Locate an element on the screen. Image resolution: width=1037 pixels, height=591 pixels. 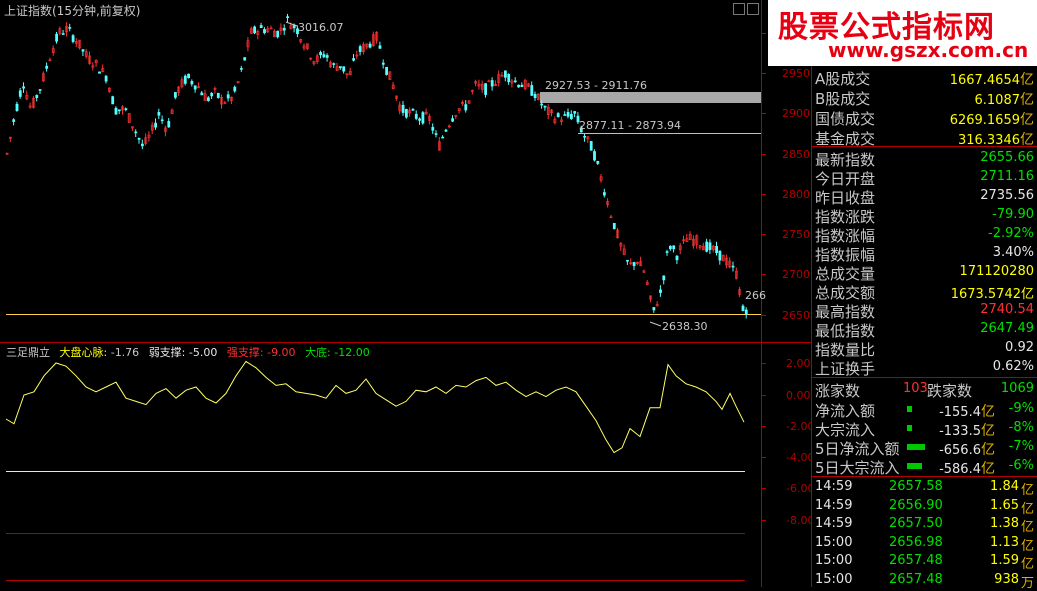
price-tick-label: 2950 is located at coordinates (796, 73).